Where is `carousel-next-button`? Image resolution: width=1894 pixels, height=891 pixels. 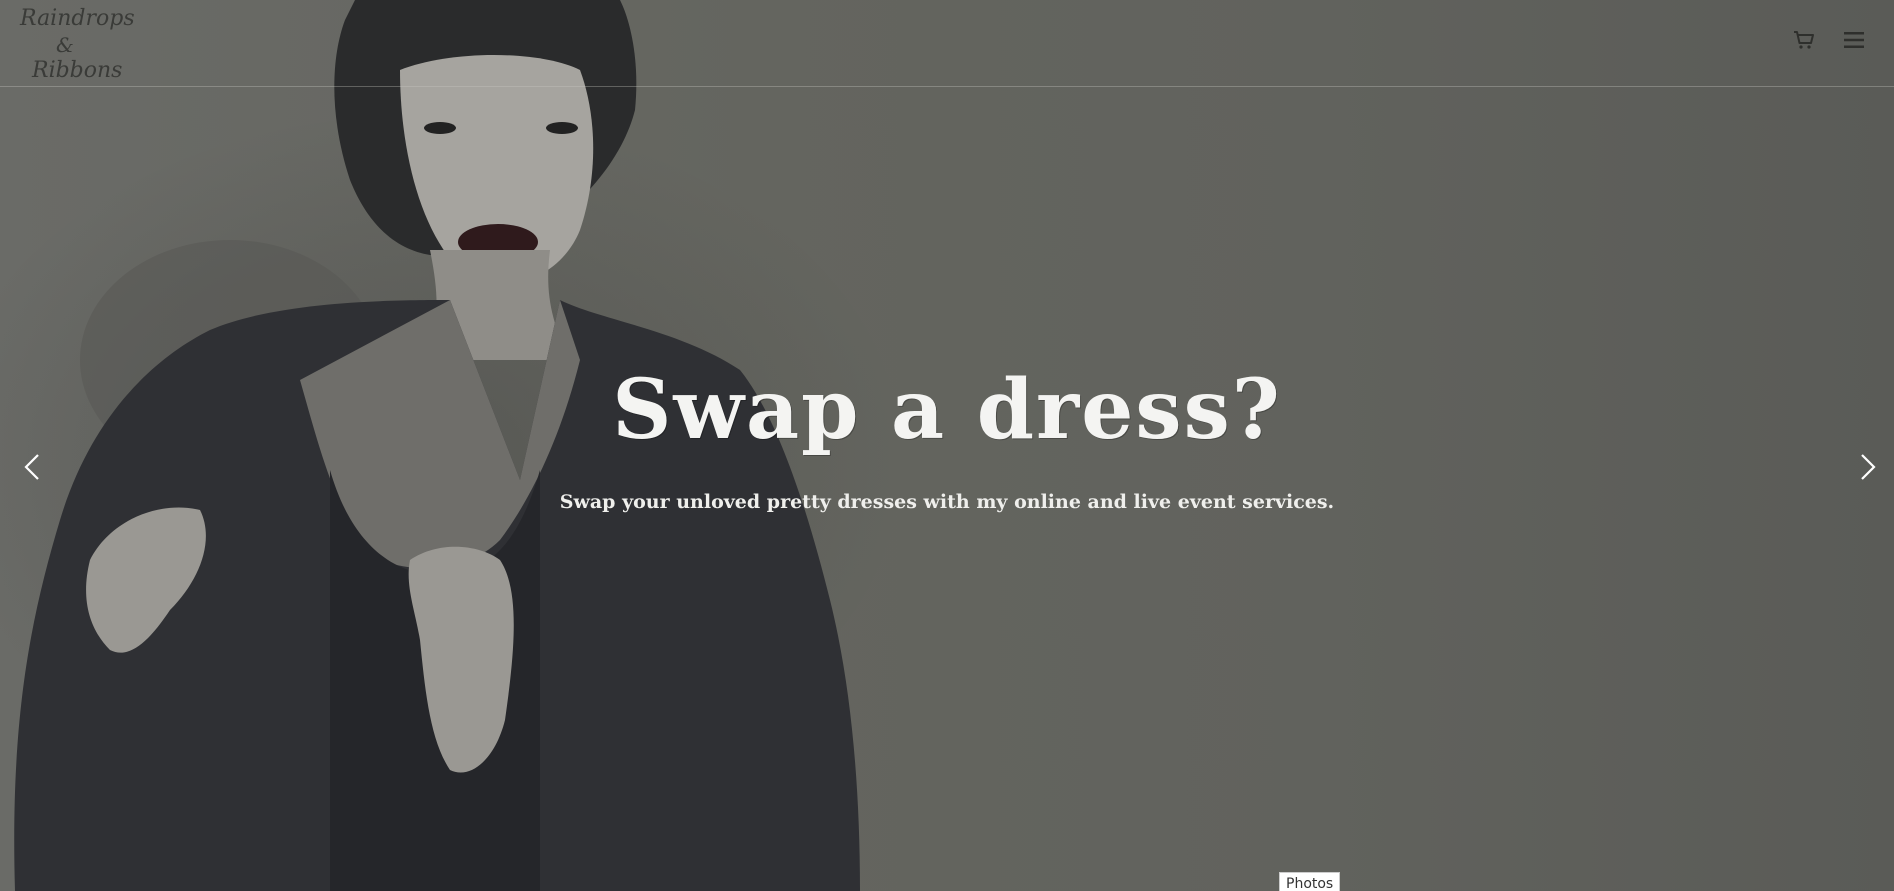 carousel-next-button is located at coordinates (1868, 467).